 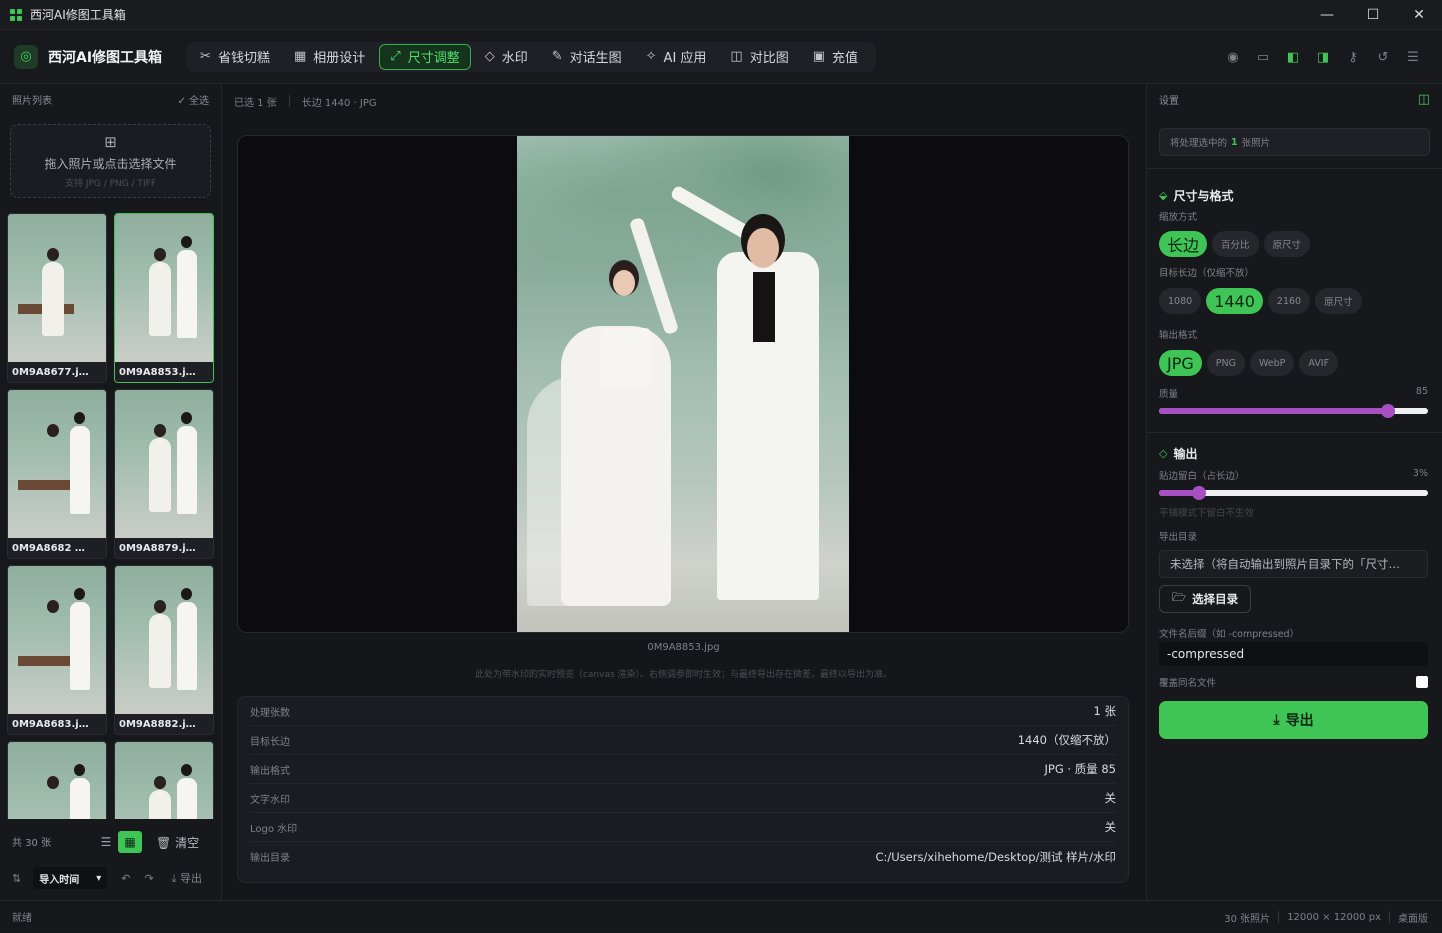 What do you see at coordinates (1225, 363) in the screenshot?
I see `format-option-png: PNG` at bounding box center [1225, 363].